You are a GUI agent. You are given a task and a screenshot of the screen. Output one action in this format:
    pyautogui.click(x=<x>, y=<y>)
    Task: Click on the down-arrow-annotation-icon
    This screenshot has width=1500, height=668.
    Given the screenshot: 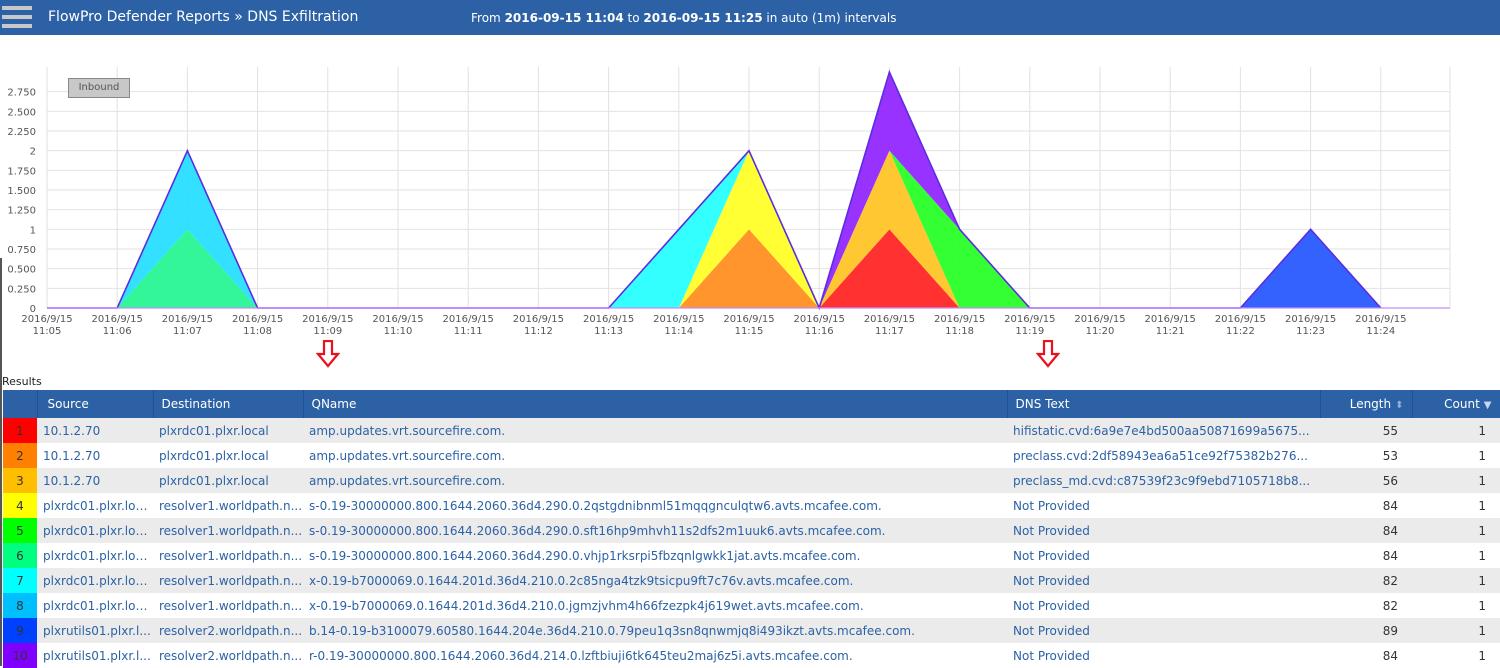 What is the action you would take?
    pyautogui.click(x=1048, y=354)
    